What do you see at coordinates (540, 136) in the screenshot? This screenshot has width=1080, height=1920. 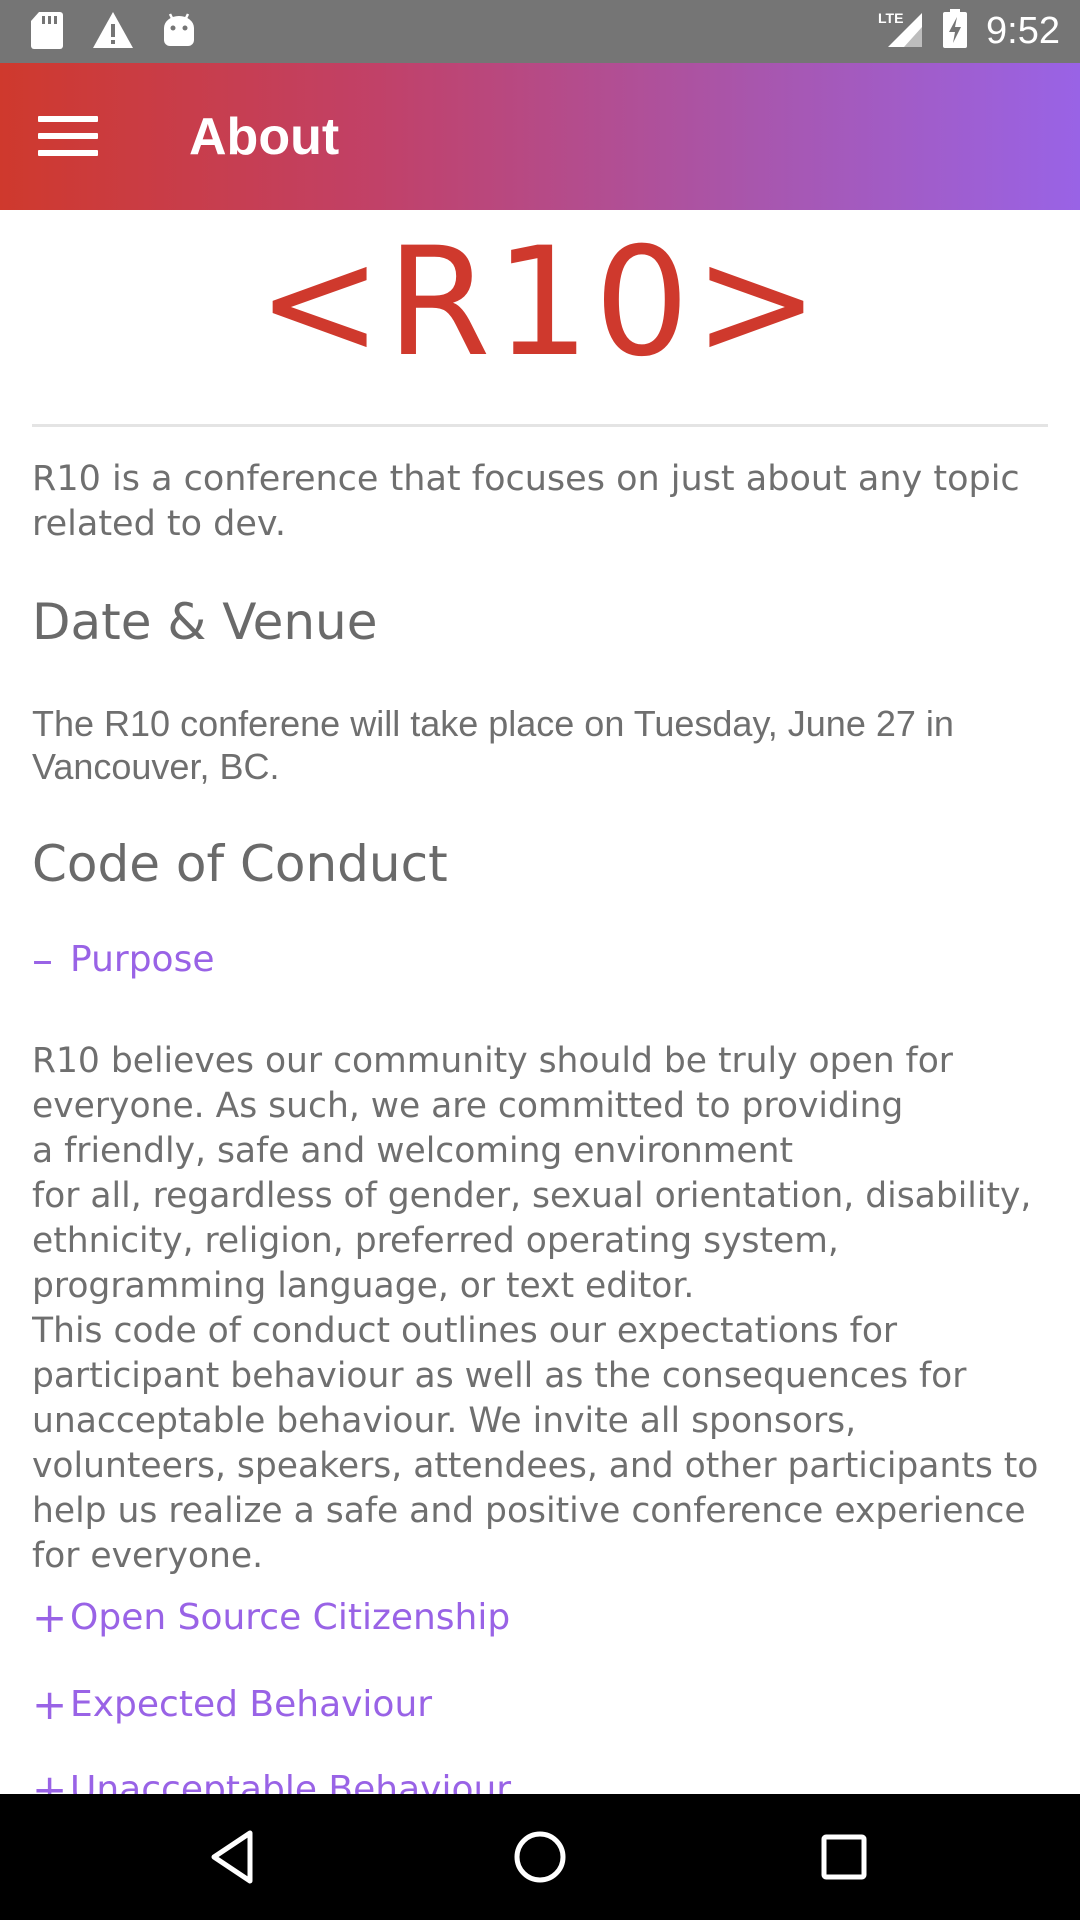 I see `app-bar: About` at bounding box center [540, 136].